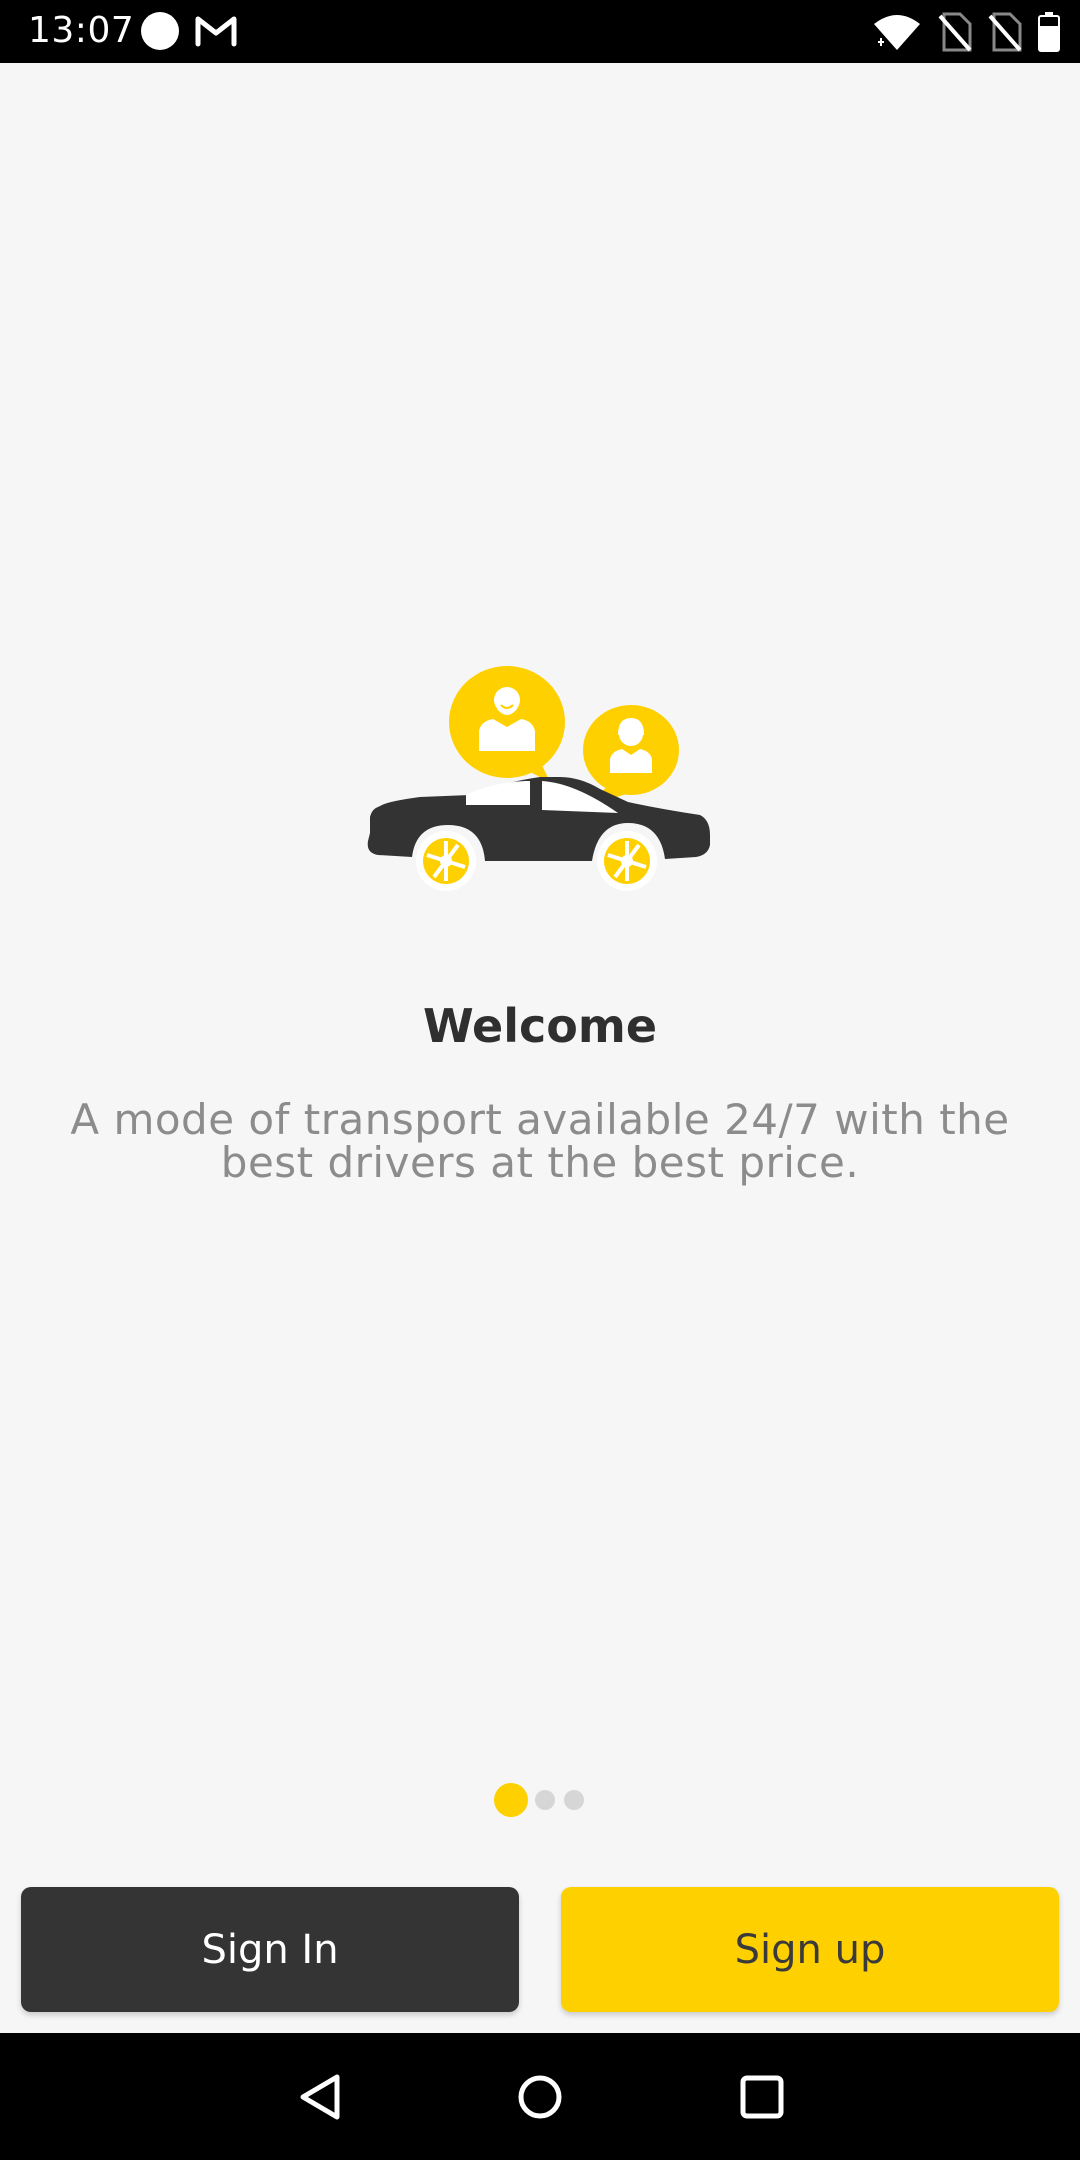 This screenshot has height=2160, width=1080. What do you see at coordinates (216, 31) in the screenshot?
I see `gmail-icon` at bounding box center [216, 31].